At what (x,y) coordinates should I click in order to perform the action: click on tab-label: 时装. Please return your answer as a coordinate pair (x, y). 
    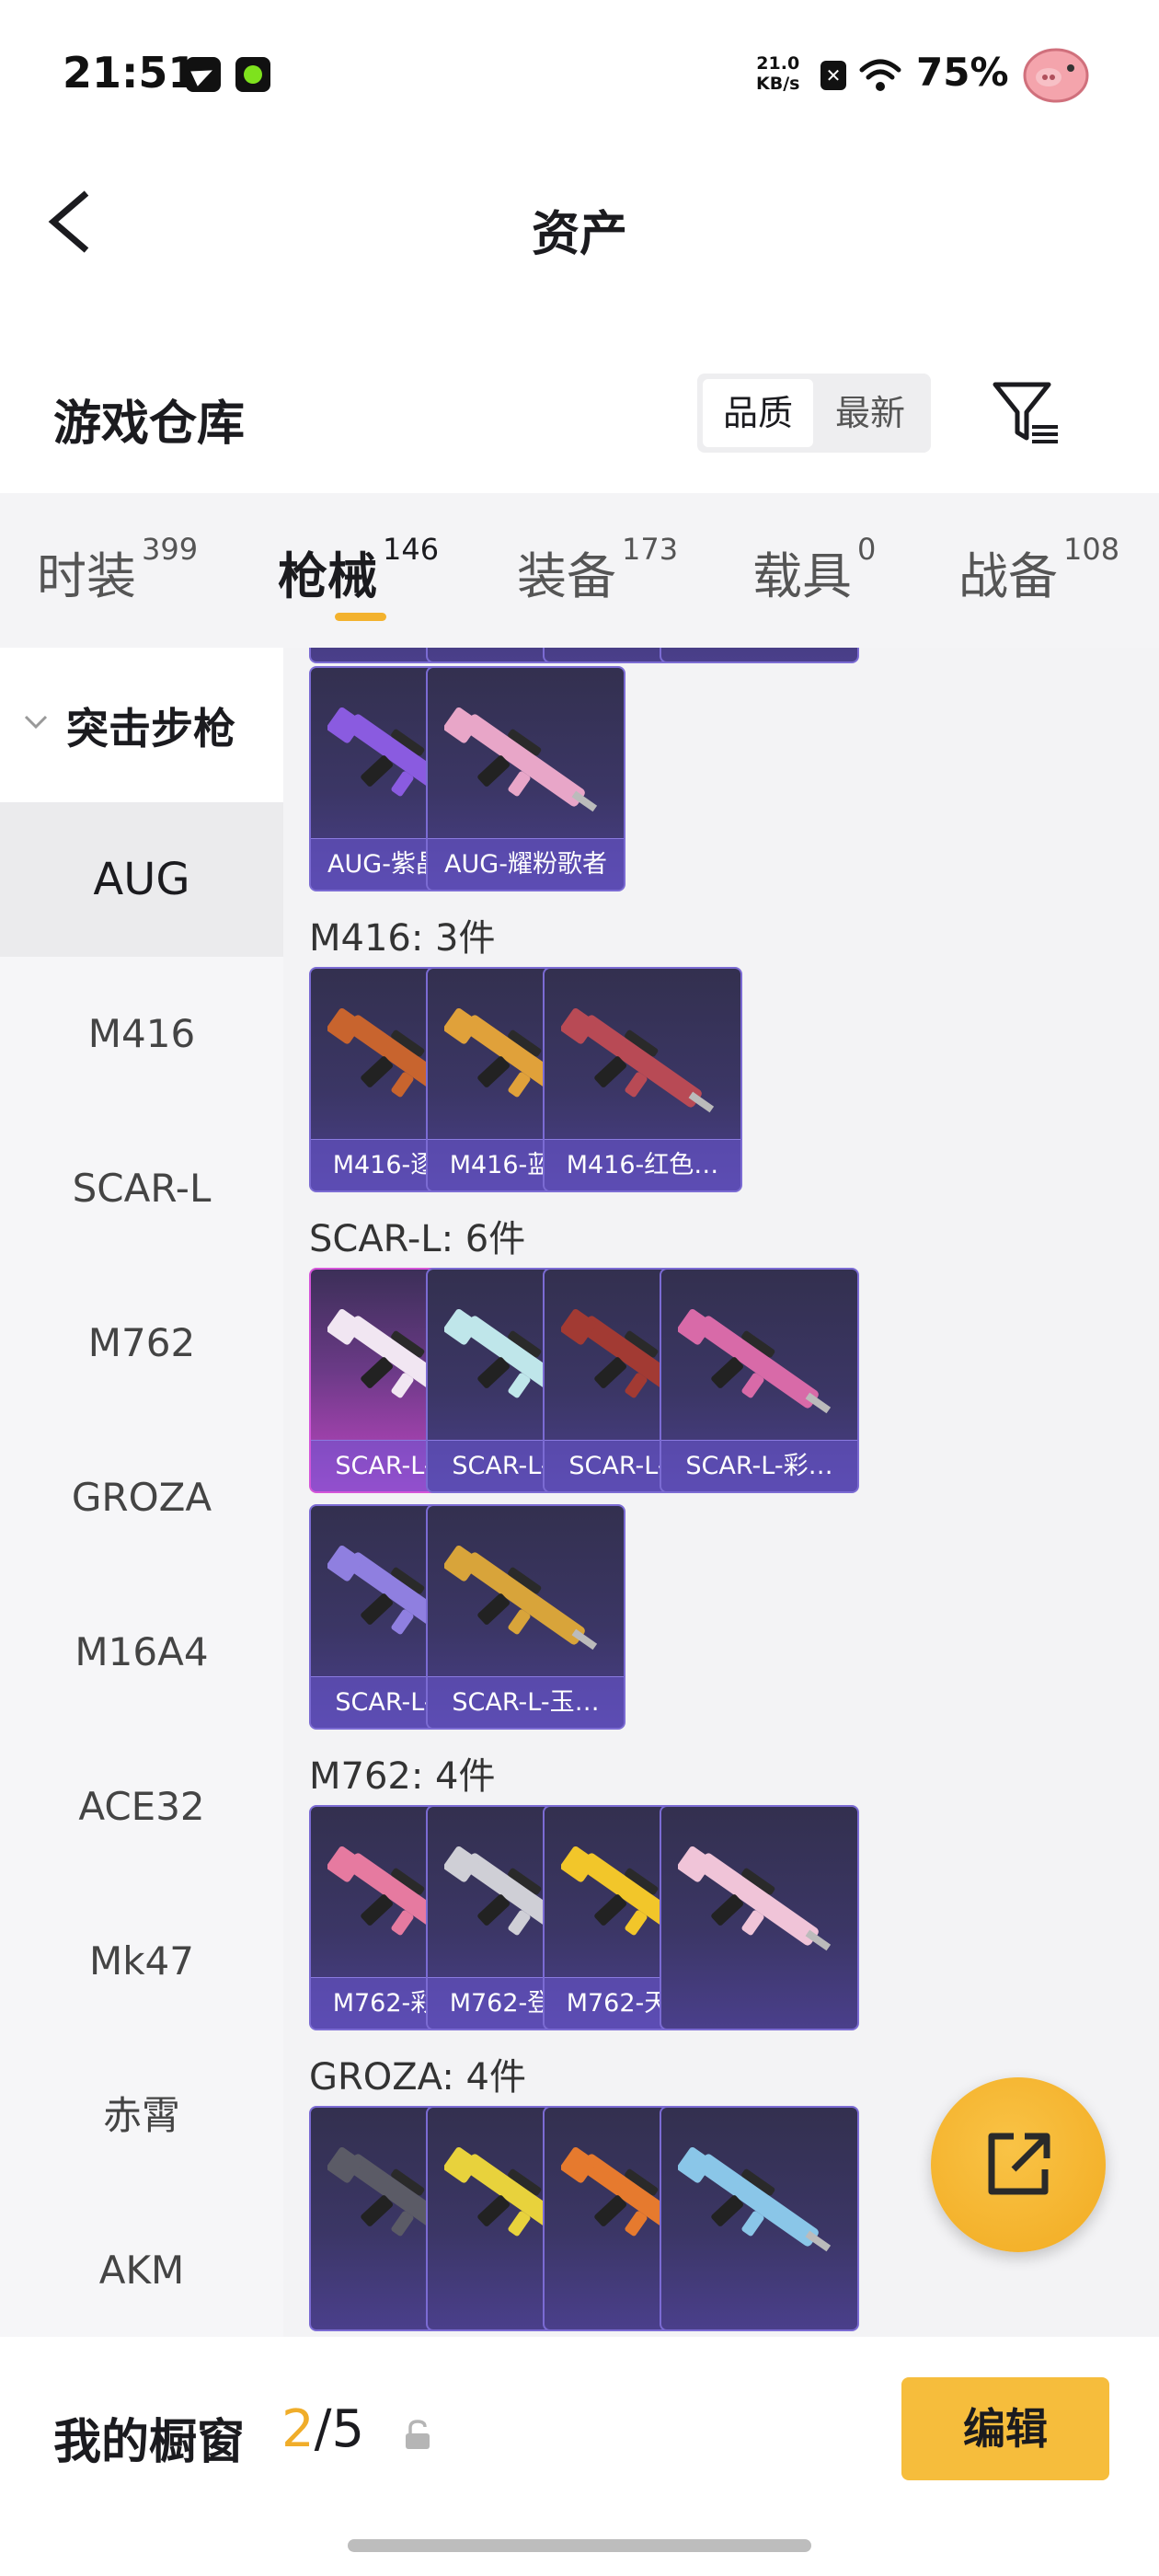
    Looking at the image, I should click on (86, 576).